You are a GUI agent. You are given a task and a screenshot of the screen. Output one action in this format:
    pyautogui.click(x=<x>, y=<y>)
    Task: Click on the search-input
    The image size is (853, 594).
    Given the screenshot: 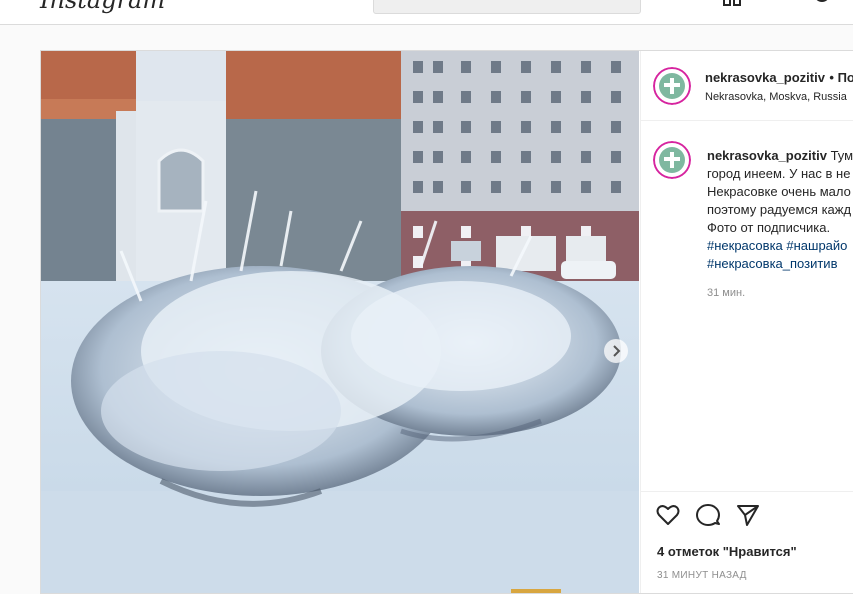 What is the action you would take?
    pyautogui.click(x=507, y=7)
    